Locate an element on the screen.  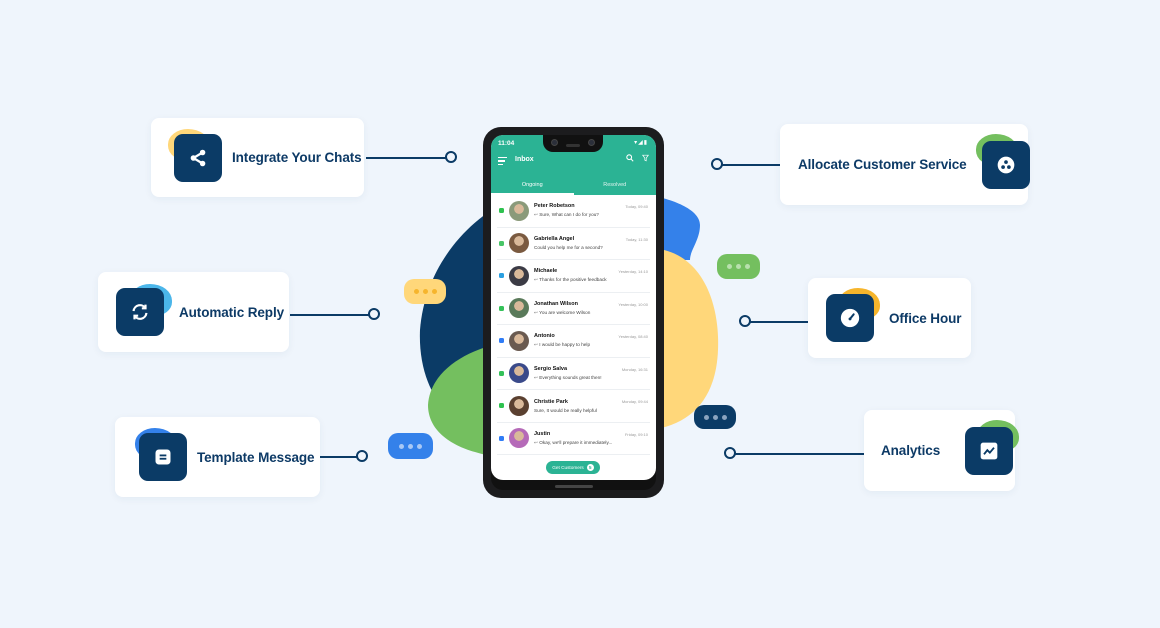
analytics-icon-wrap is located at coordinates (992, 447).